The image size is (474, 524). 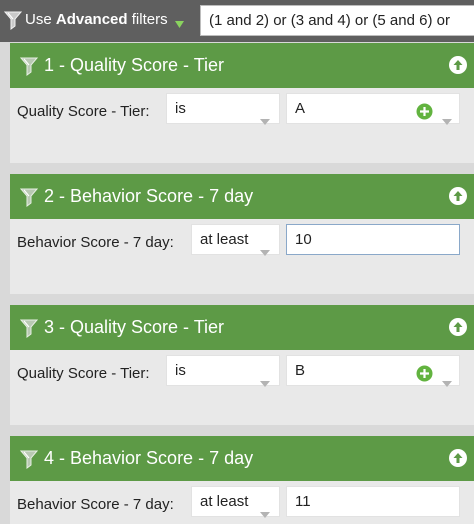 I want to click on advanced-filters-toggle: Use Advanced filters, so click(x=96, y=19).